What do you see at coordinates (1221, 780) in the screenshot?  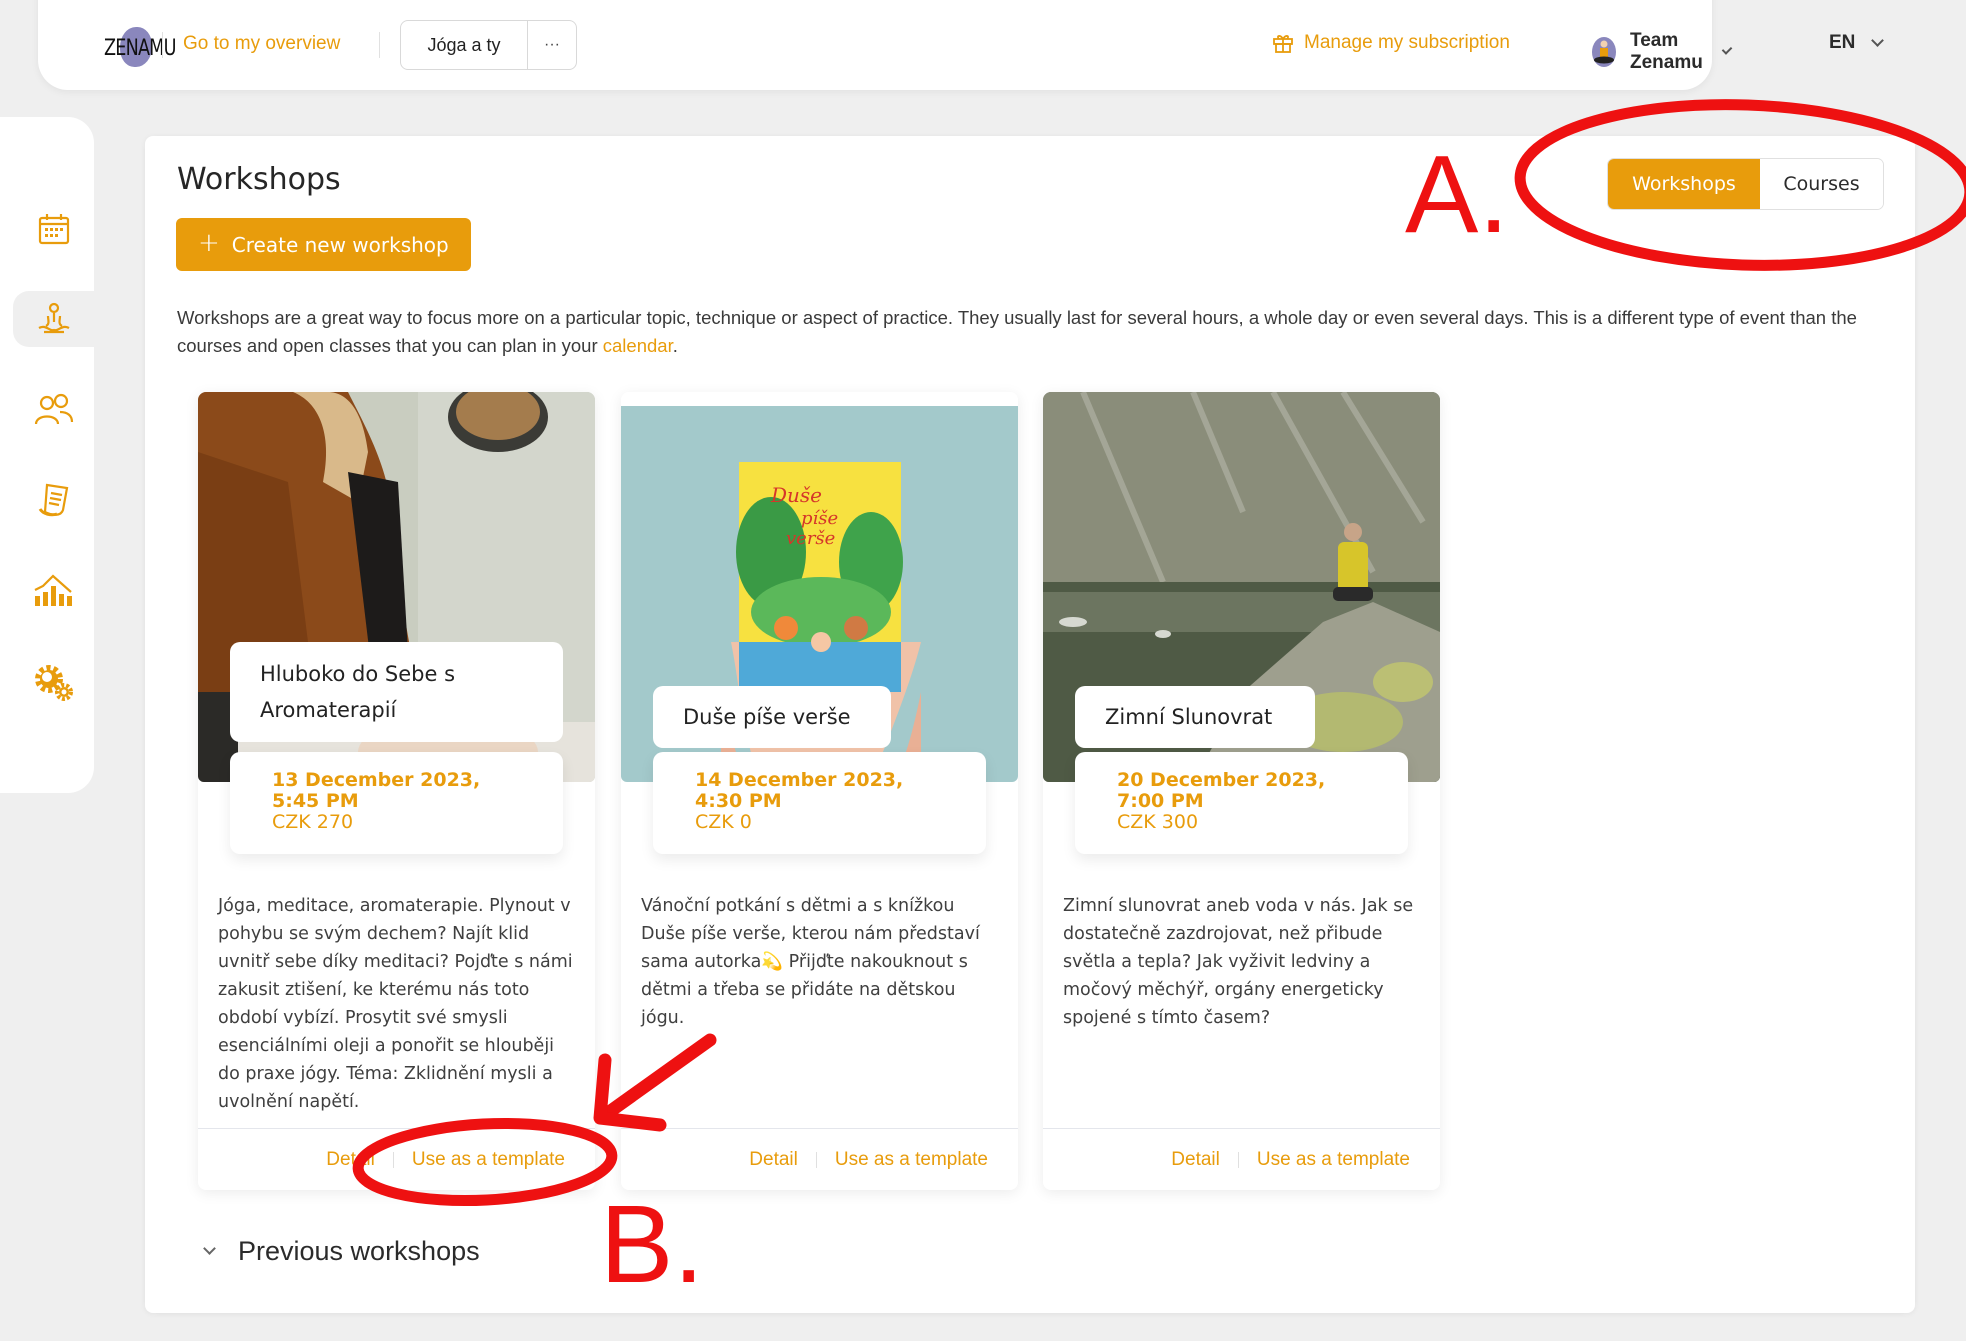 I see `workshop-date: 20 December 2023,` at bounding box center [1221, 780].